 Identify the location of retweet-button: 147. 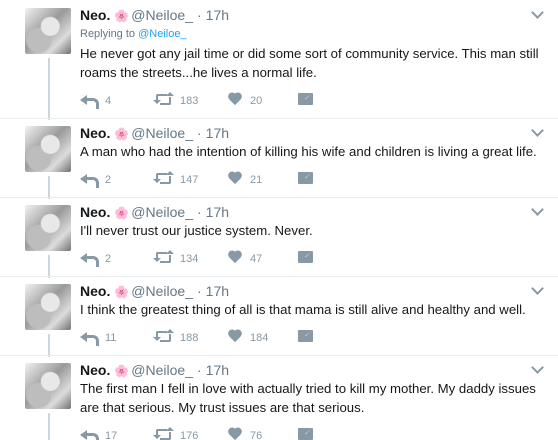
(176, 178).